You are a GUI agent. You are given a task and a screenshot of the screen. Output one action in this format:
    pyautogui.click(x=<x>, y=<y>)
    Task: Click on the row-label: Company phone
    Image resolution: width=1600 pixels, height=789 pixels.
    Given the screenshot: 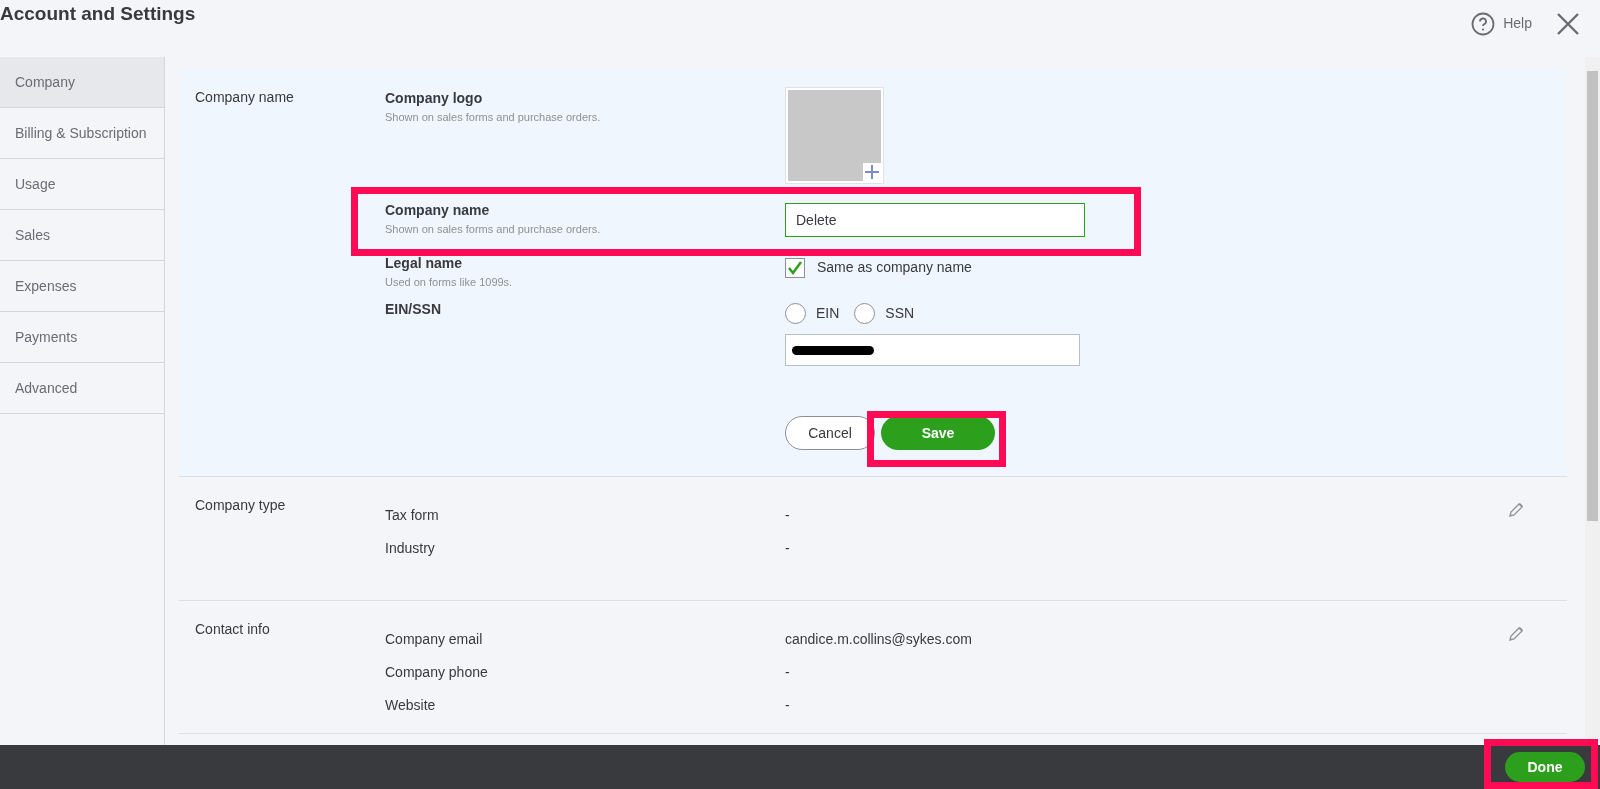 What is the action you would take?
    pyautogui.click(x=437, y=672)
    